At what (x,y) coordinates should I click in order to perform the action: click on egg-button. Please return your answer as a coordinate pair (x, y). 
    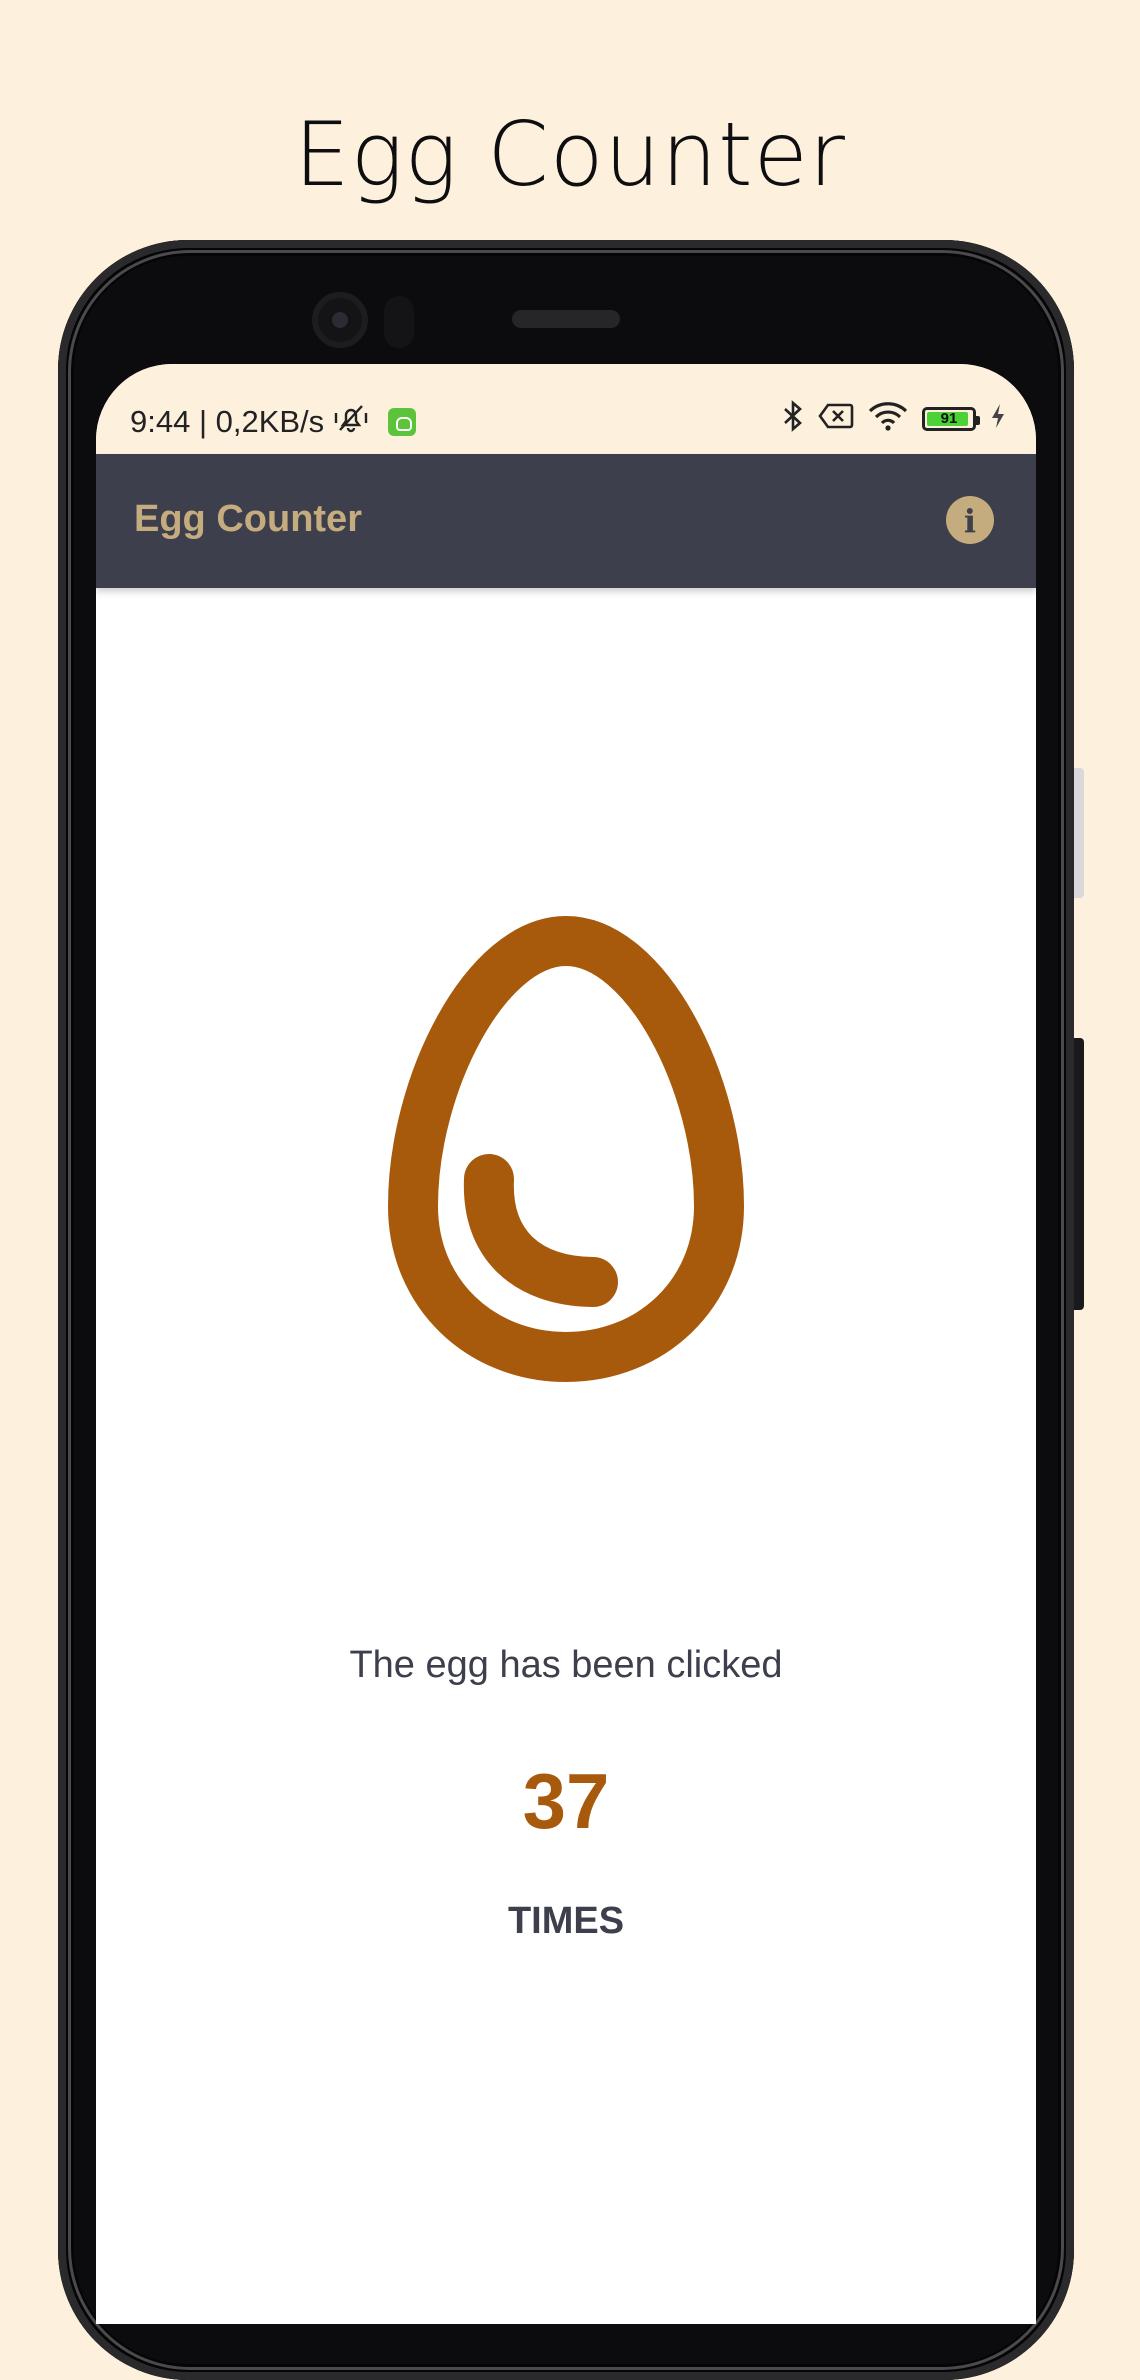
    Looking at the image, I should click on (566, 1149).